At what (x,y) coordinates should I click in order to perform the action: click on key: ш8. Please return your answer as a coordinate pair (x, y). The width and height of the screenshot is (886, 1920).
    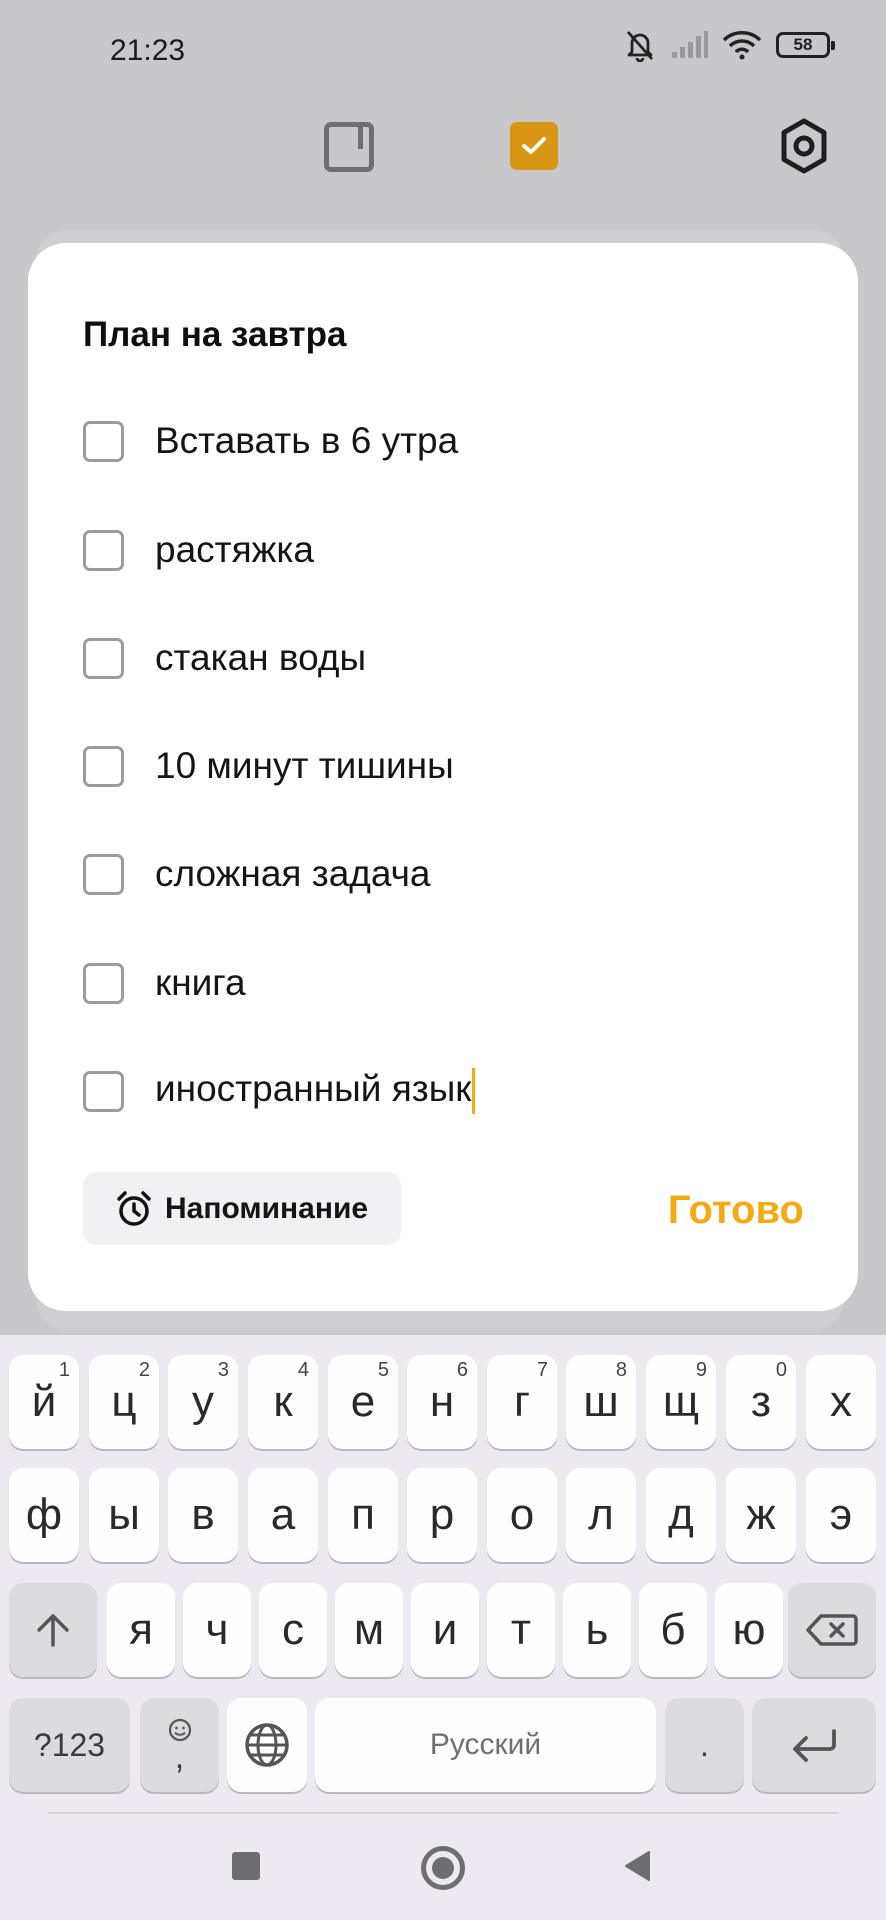
    Looking at the image, I should click on (601, 1402).